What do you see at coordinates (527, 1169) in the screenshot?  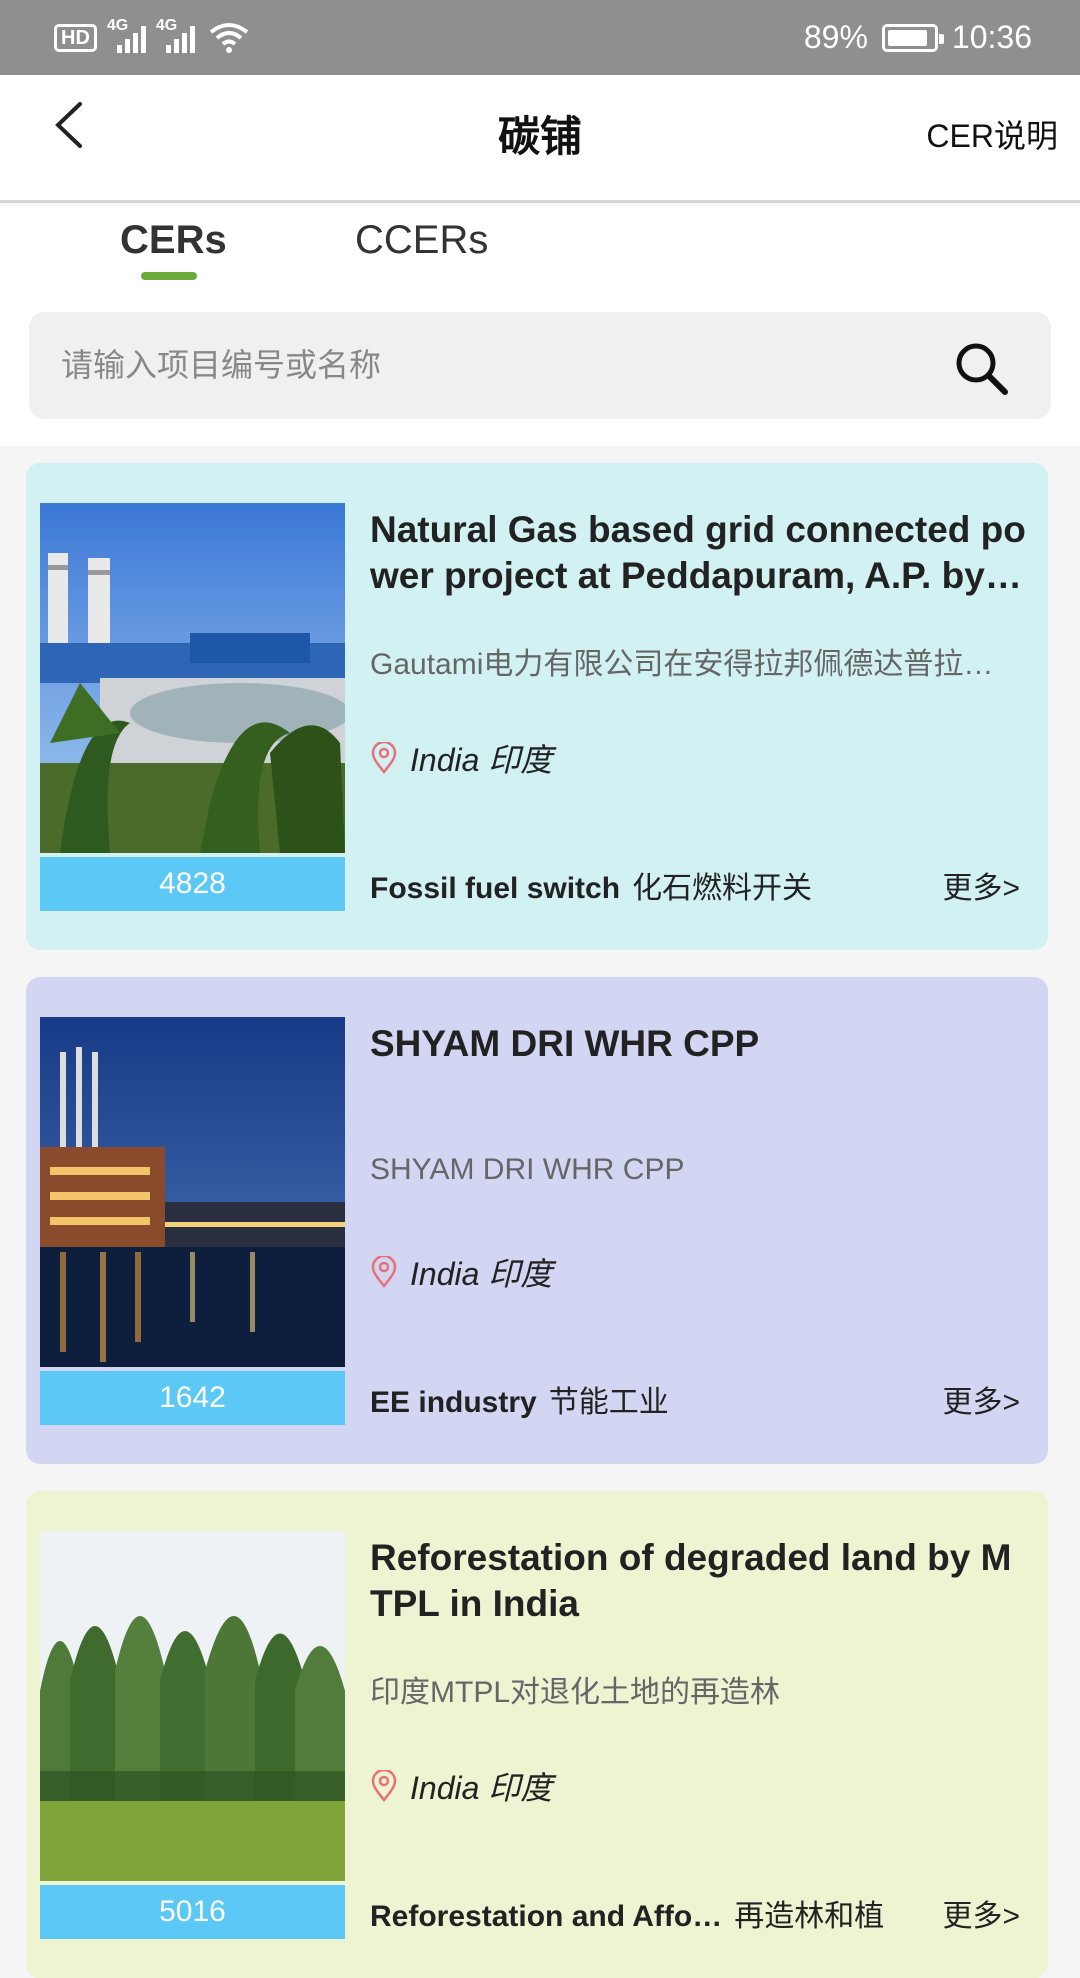 I see `project-subtitle: SHYAM DRI WHR CPP` at bounding box center [527, 1169].